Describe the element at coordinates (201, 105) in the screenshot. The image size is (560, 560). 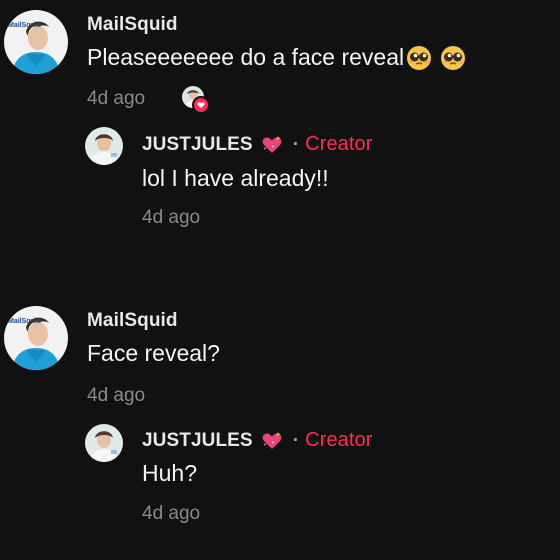
I see `heart-icon` at that location.